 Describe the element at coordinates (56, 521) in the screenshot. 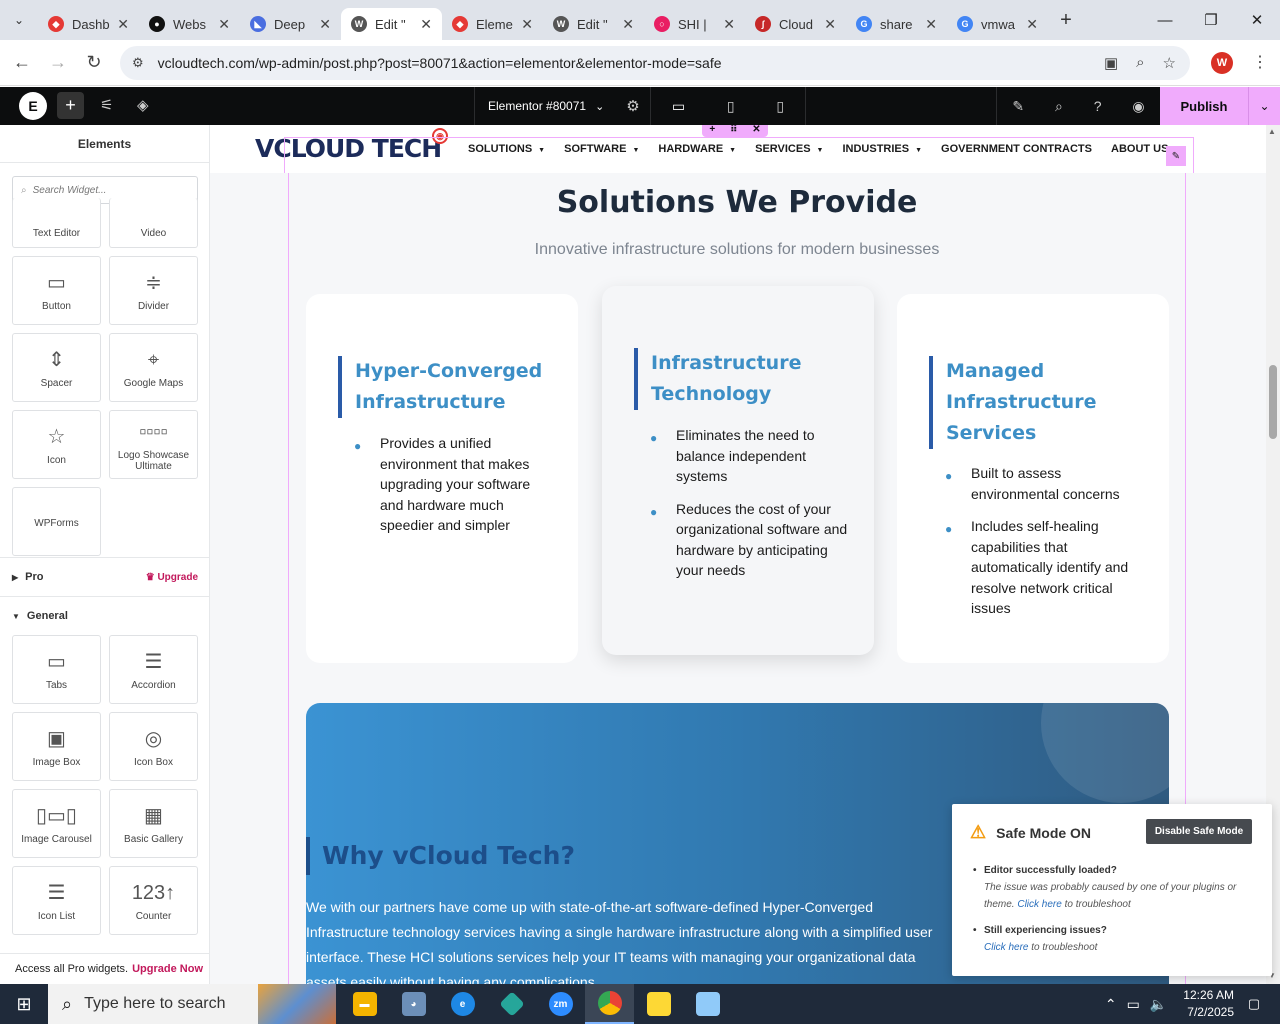

I see `widget-wpforms: WPForms` at that location.